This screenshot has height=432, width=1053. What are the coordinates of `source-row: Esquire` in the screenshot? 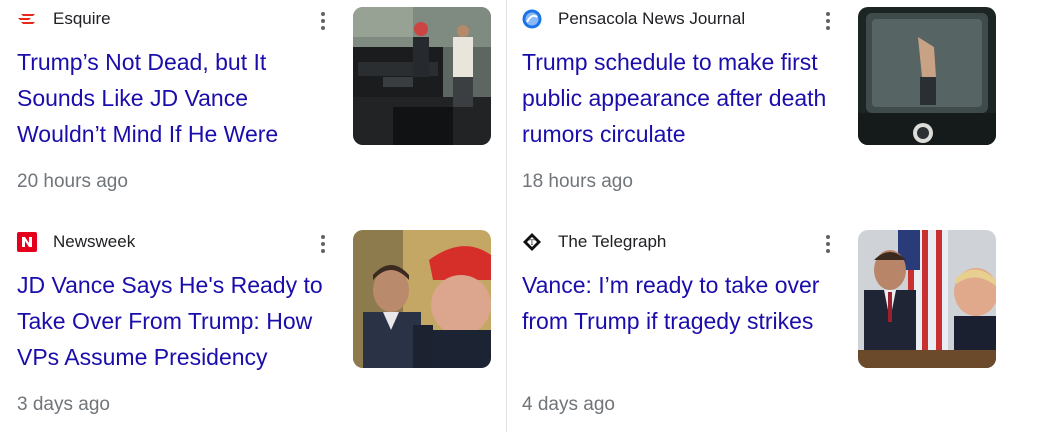 It's located at (64, 19).